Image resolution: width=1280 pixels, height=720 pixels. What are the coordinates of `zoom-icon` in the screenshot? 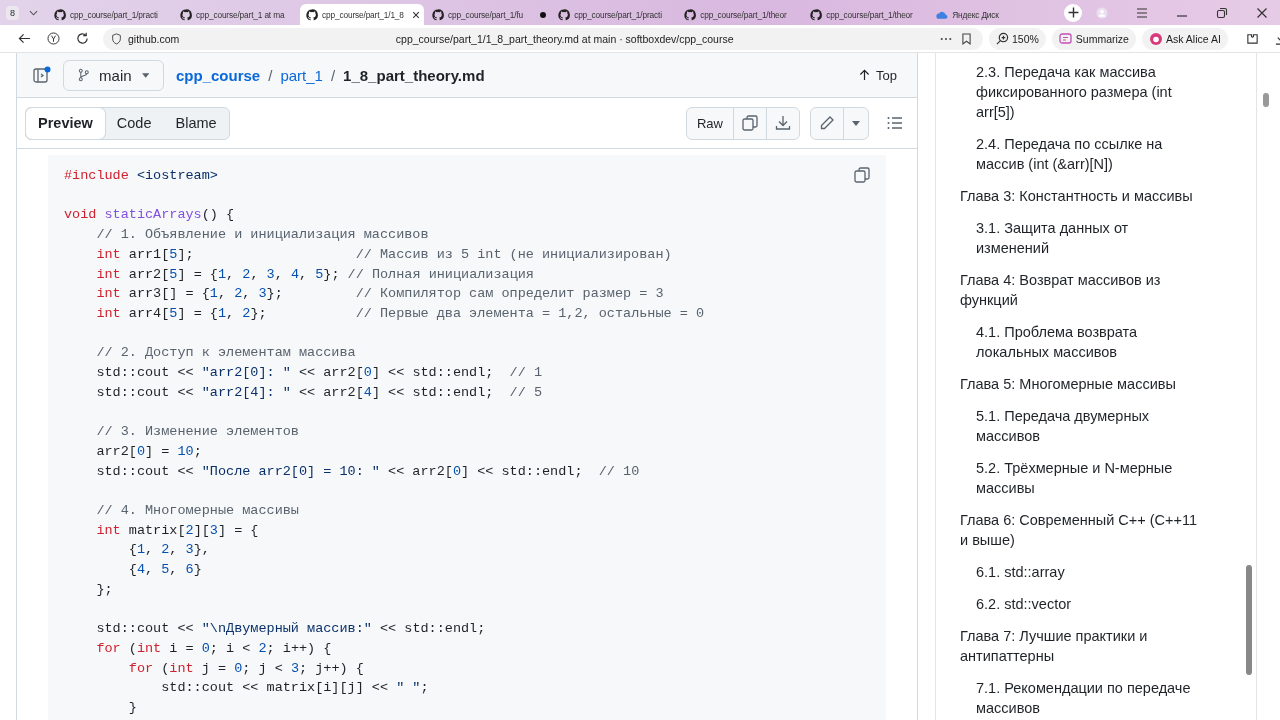 It's located at (1002, 38).